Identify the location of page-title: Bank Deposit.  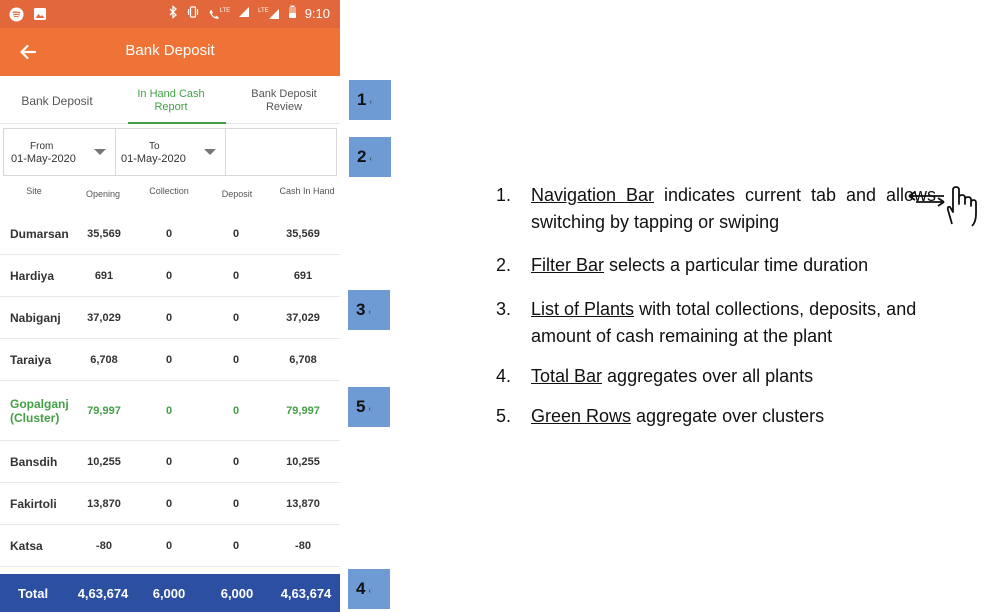
(170, 50).